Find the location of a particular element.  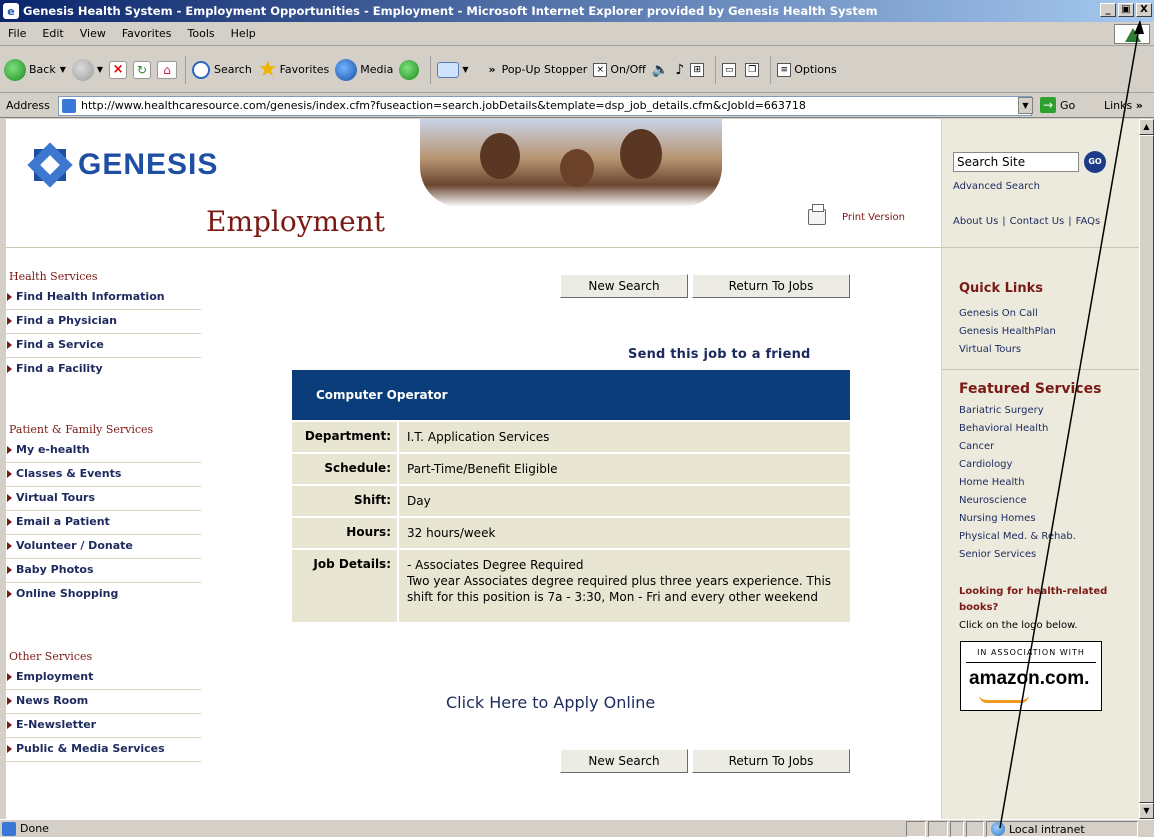

stop-button: × is located at coordinates (118, 69).